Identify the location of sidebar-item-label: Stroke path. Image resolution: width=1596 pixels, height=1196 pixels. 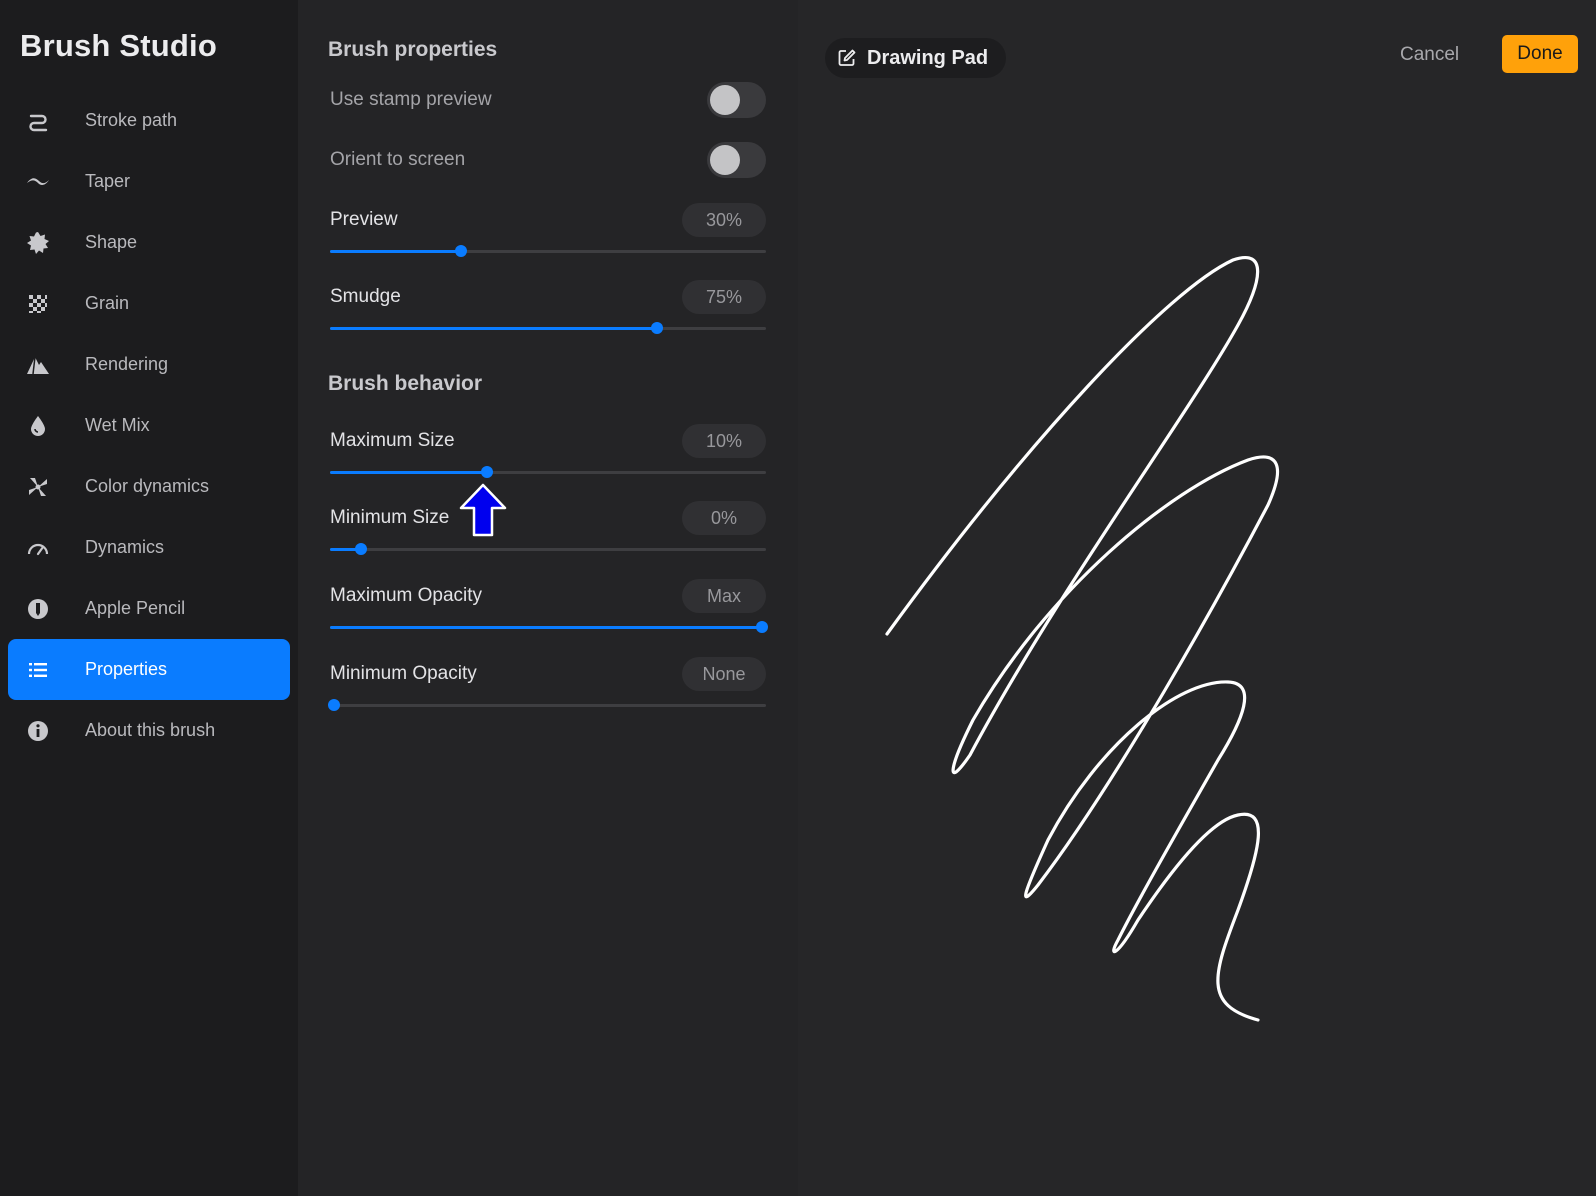
(131, 120).